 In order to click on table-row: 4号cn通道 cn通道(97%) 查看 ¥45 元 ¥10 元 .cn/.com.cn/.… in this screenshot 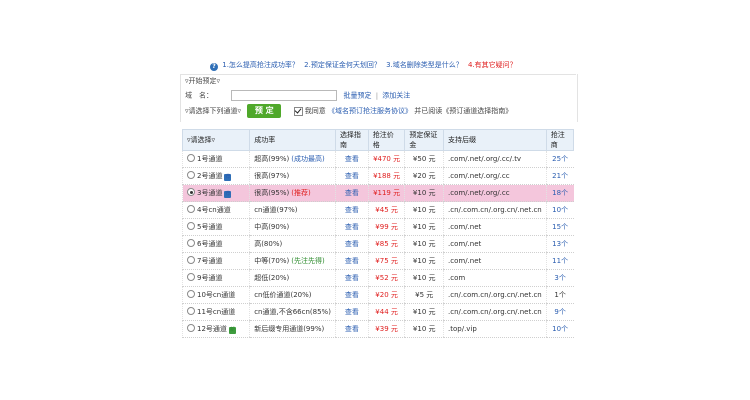, I will do `click(377, 210)`.